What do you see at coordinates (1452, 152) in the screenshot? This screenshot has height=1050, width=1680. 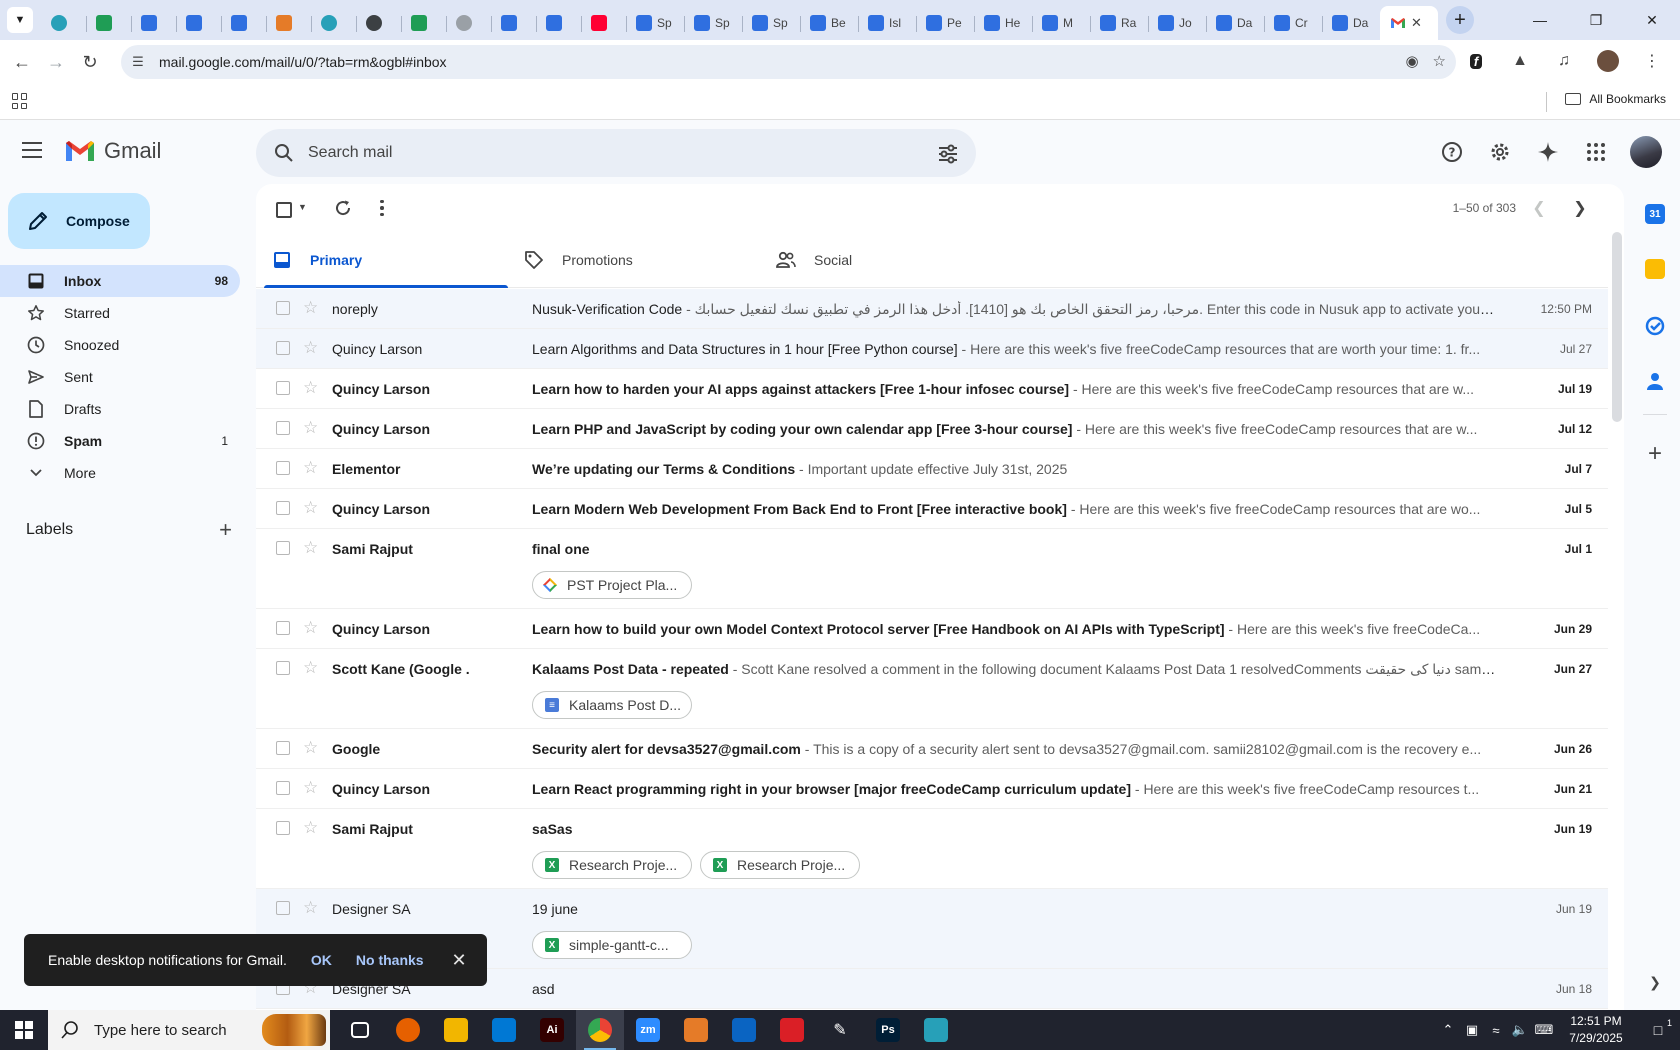 I see `help-icon: ?` at bounding box center [1452, 152].